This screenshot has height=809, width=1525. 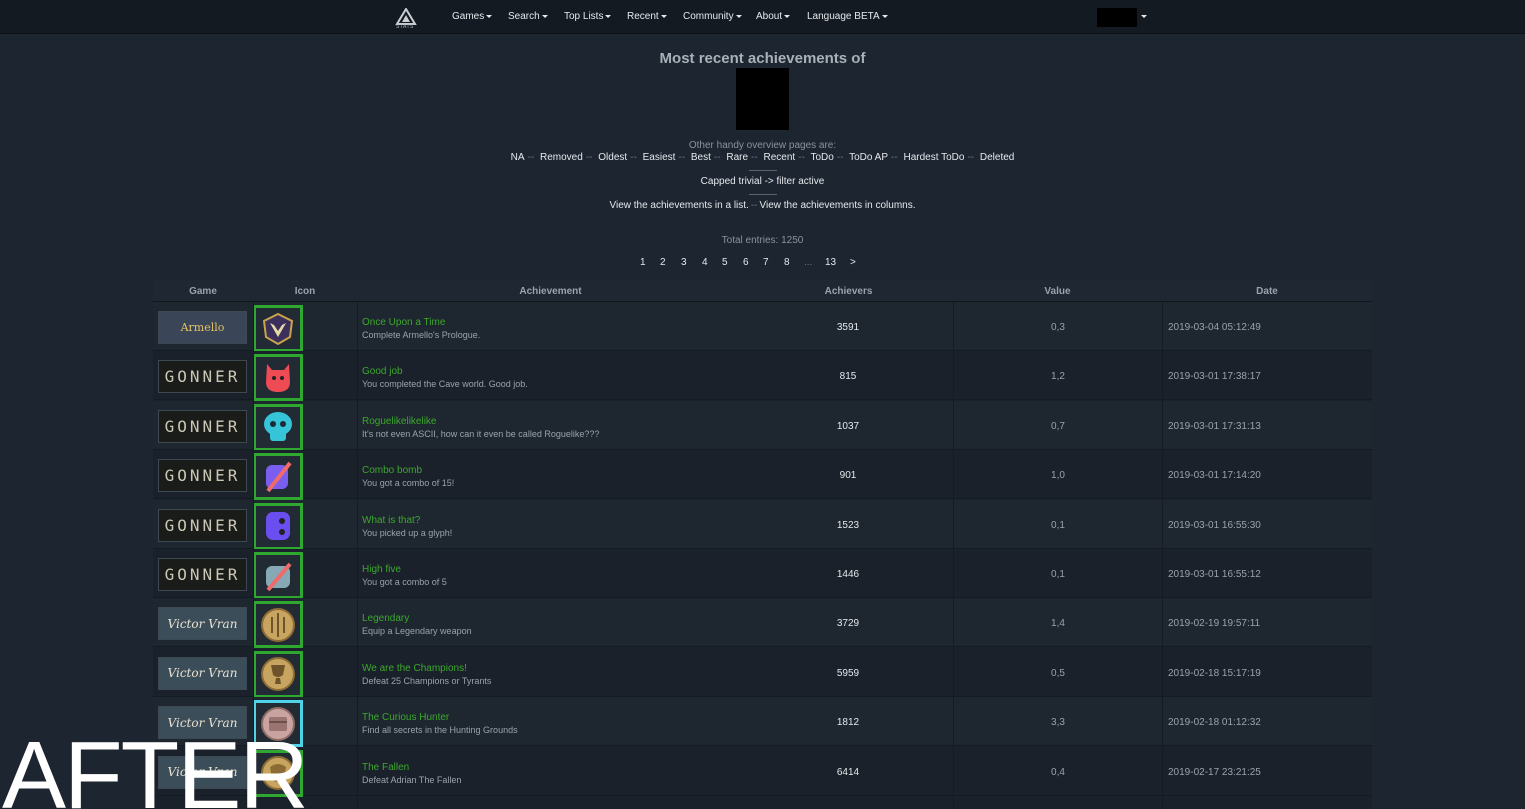 What do you see at coordinates (848, 723) in the screenshot?
I see `achievers-count: 1812` at bounding box center [848, 723].